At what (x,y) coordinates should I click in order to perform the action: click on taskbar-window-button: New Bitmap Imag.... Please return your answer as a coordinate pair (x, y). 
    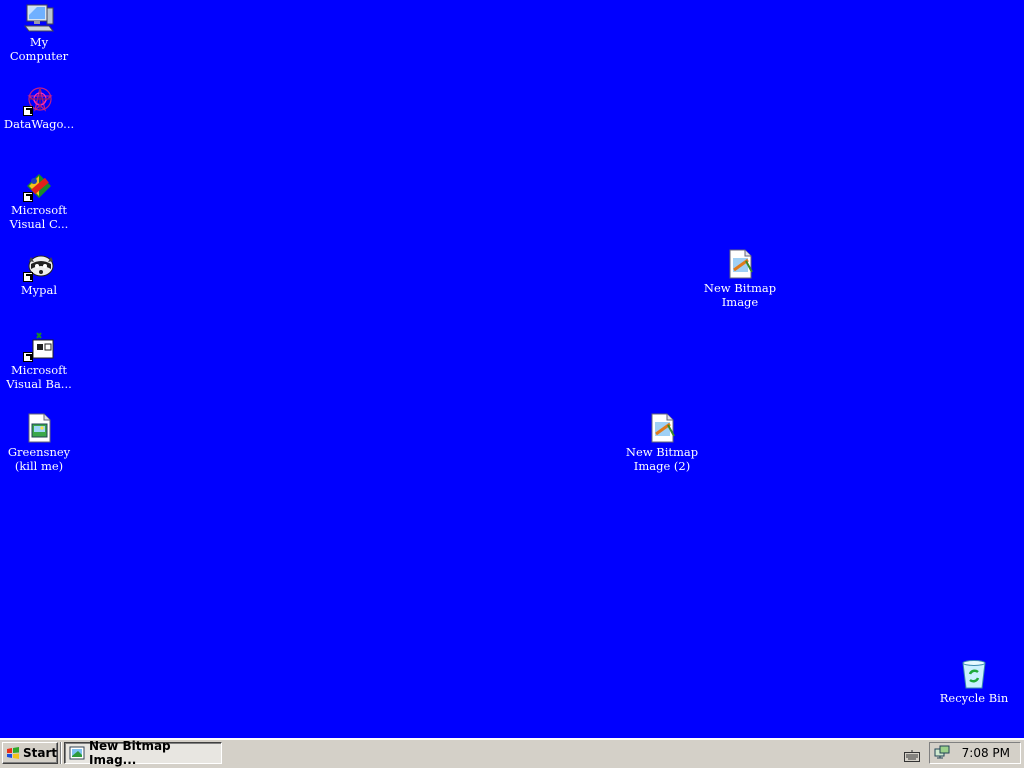
    Looking at the image, I should click on (143, 753).